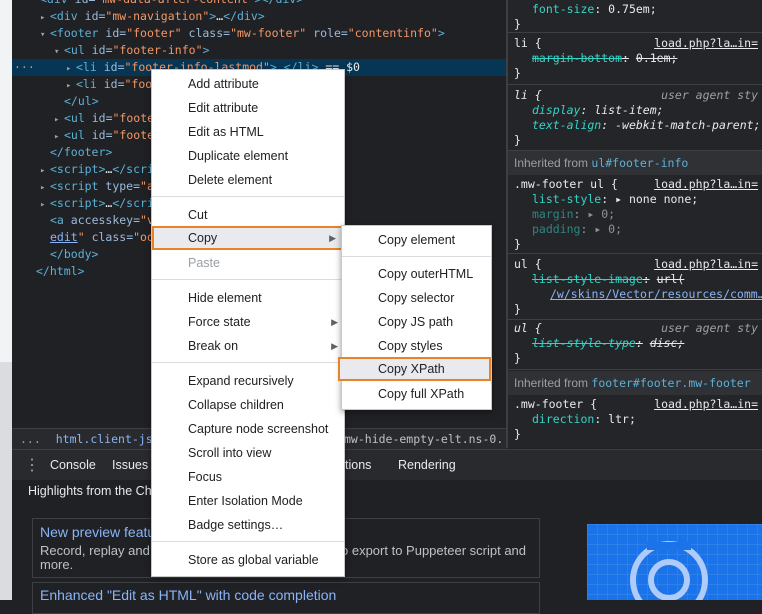 Image resolution: width=762 pixels, height=614 pixels. What do you see at coordinates (414, 369) in the screenshot?
I see `menu-copy-xpath: Copy XPath` at bounding box center [414, 369].